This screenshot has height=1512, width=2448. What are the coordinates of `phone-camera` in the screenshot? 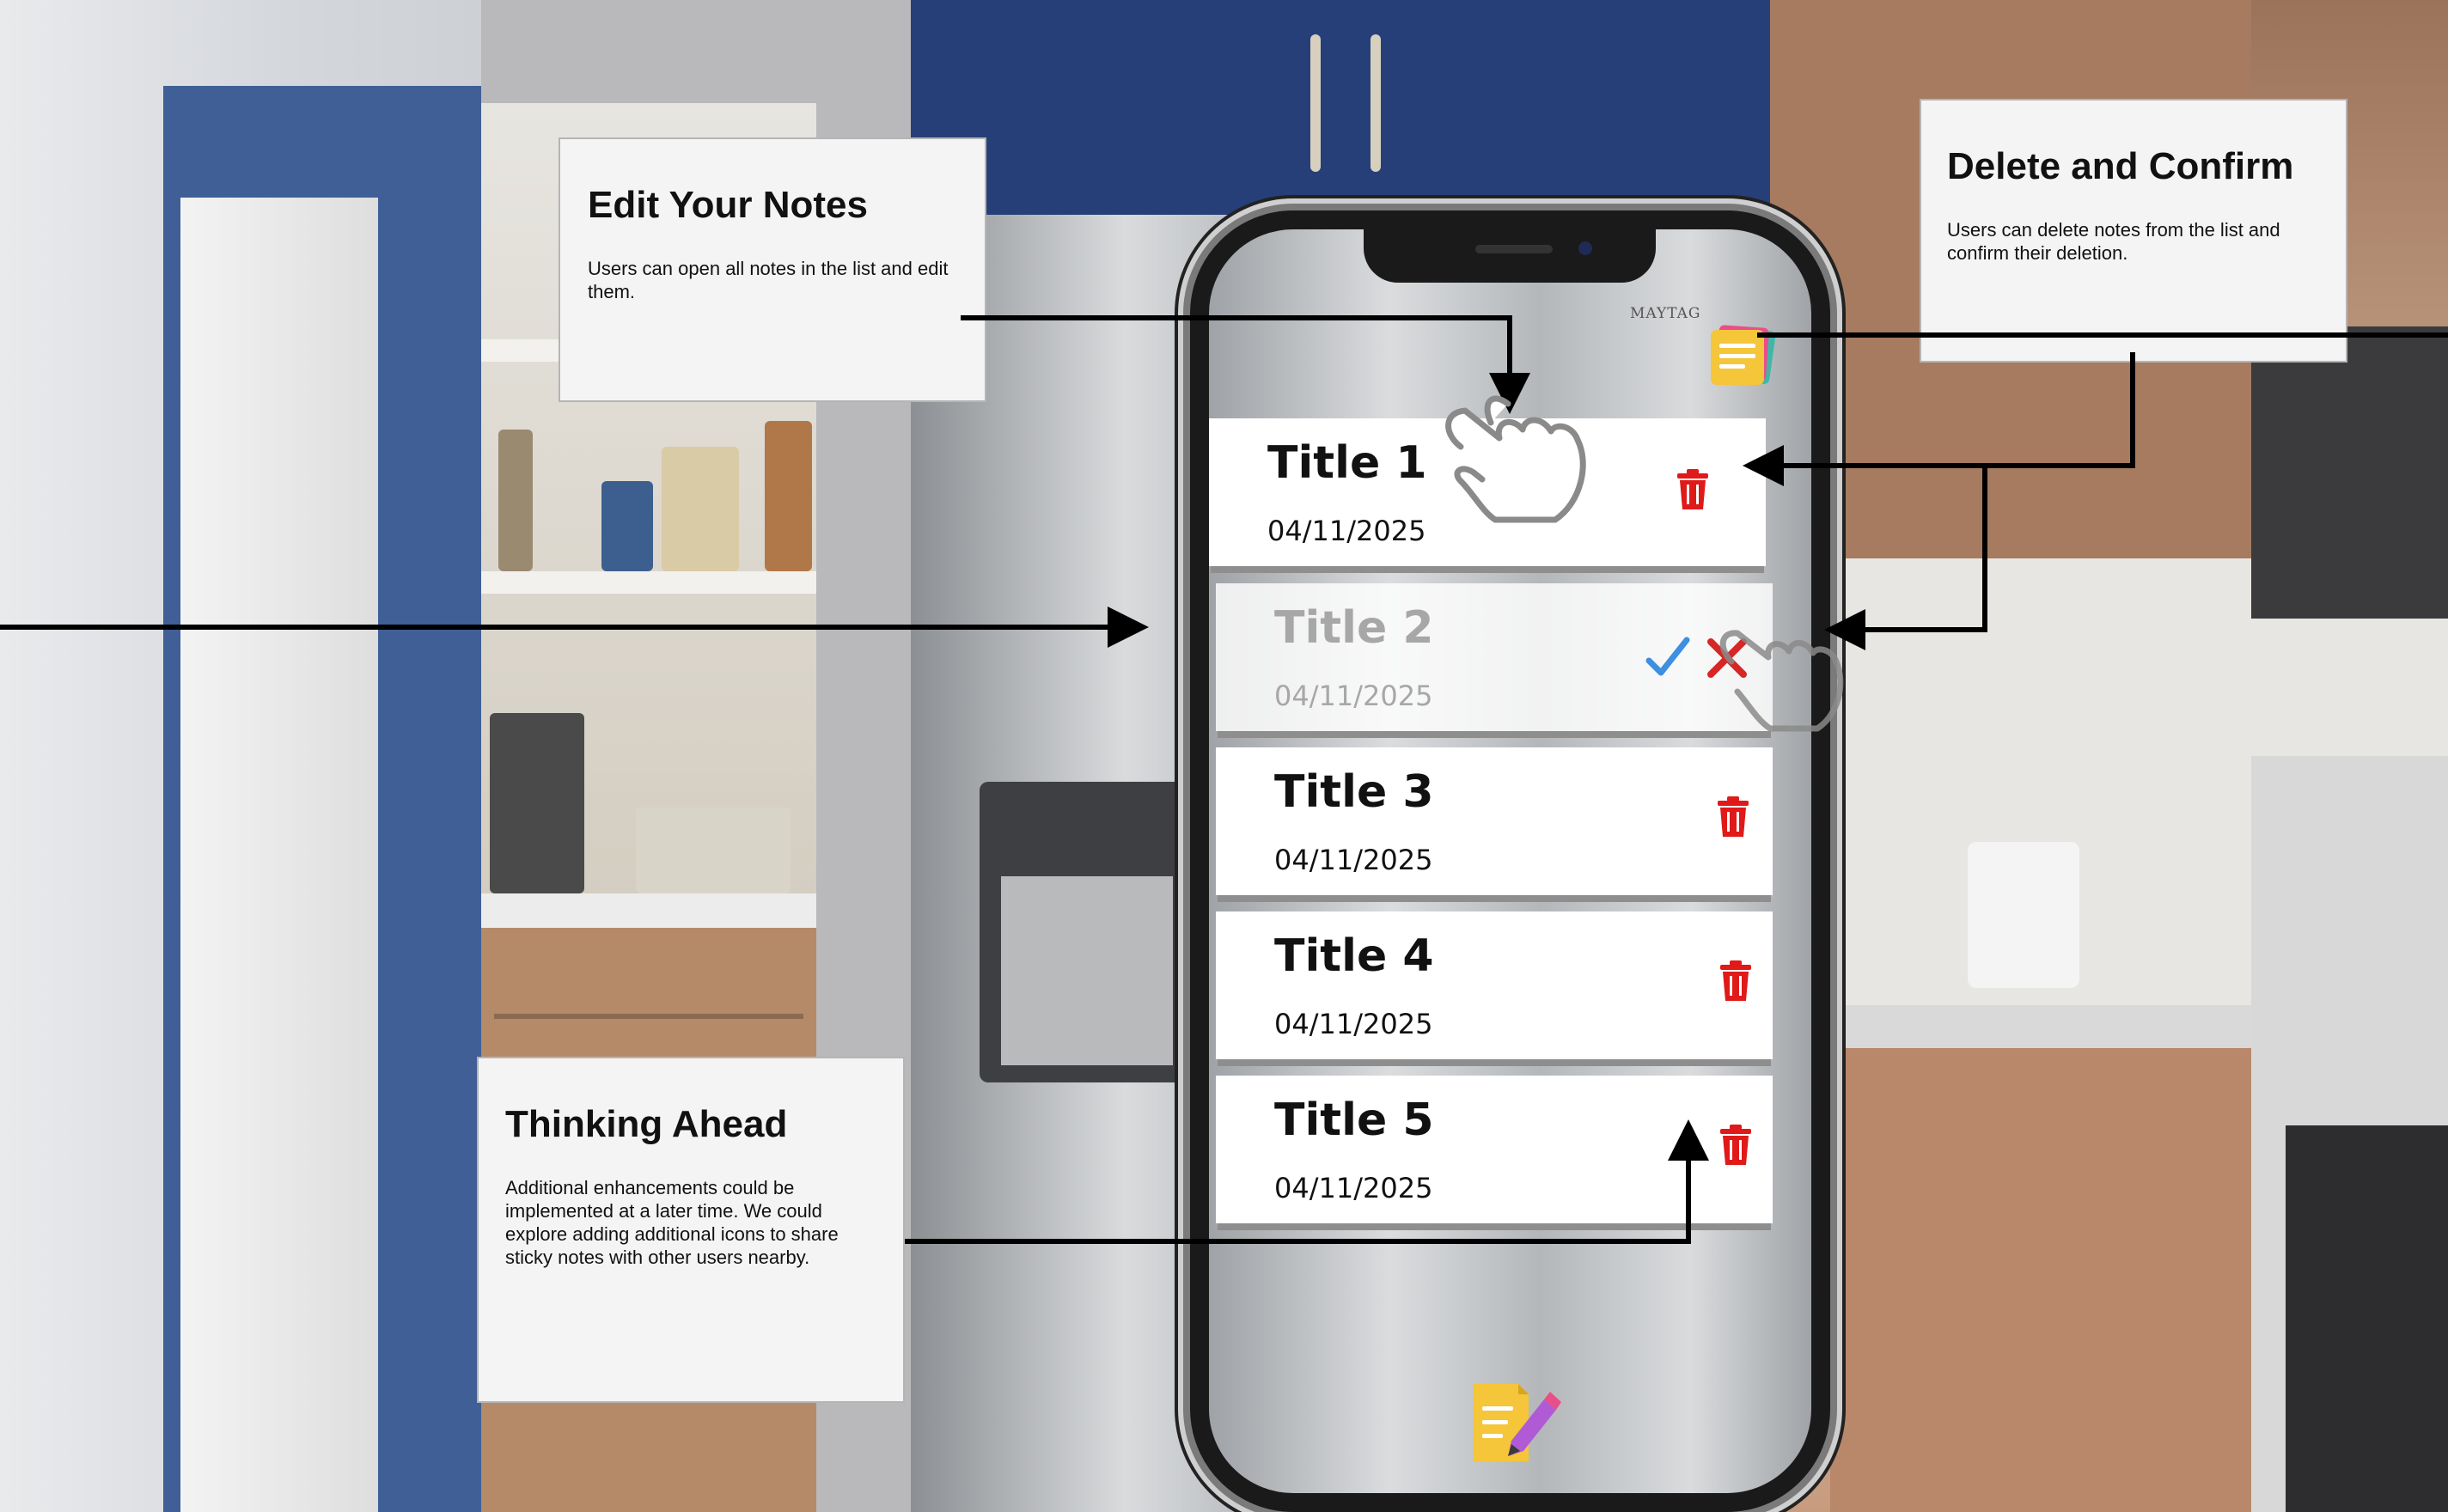 It's located at (1585, 248).